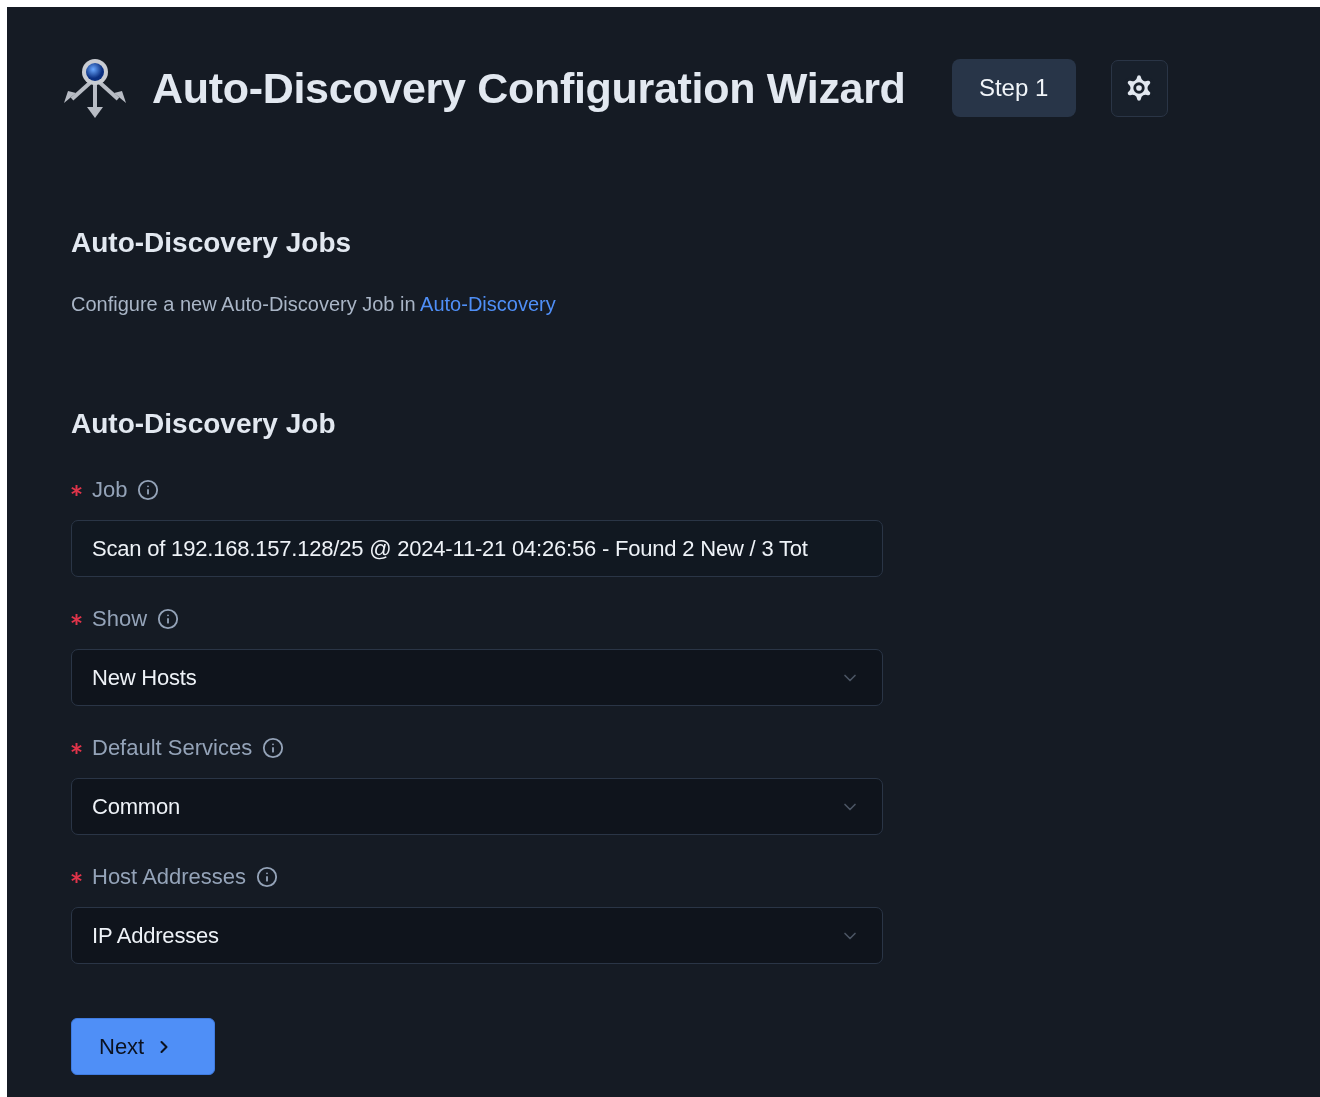 This screenshot has width=1320, height=1097. What do you see at coordinates (488, 304) in the screenshot?
I see `auto-discovery-link: Auto-Discovery` at bounding box center [488, 304].